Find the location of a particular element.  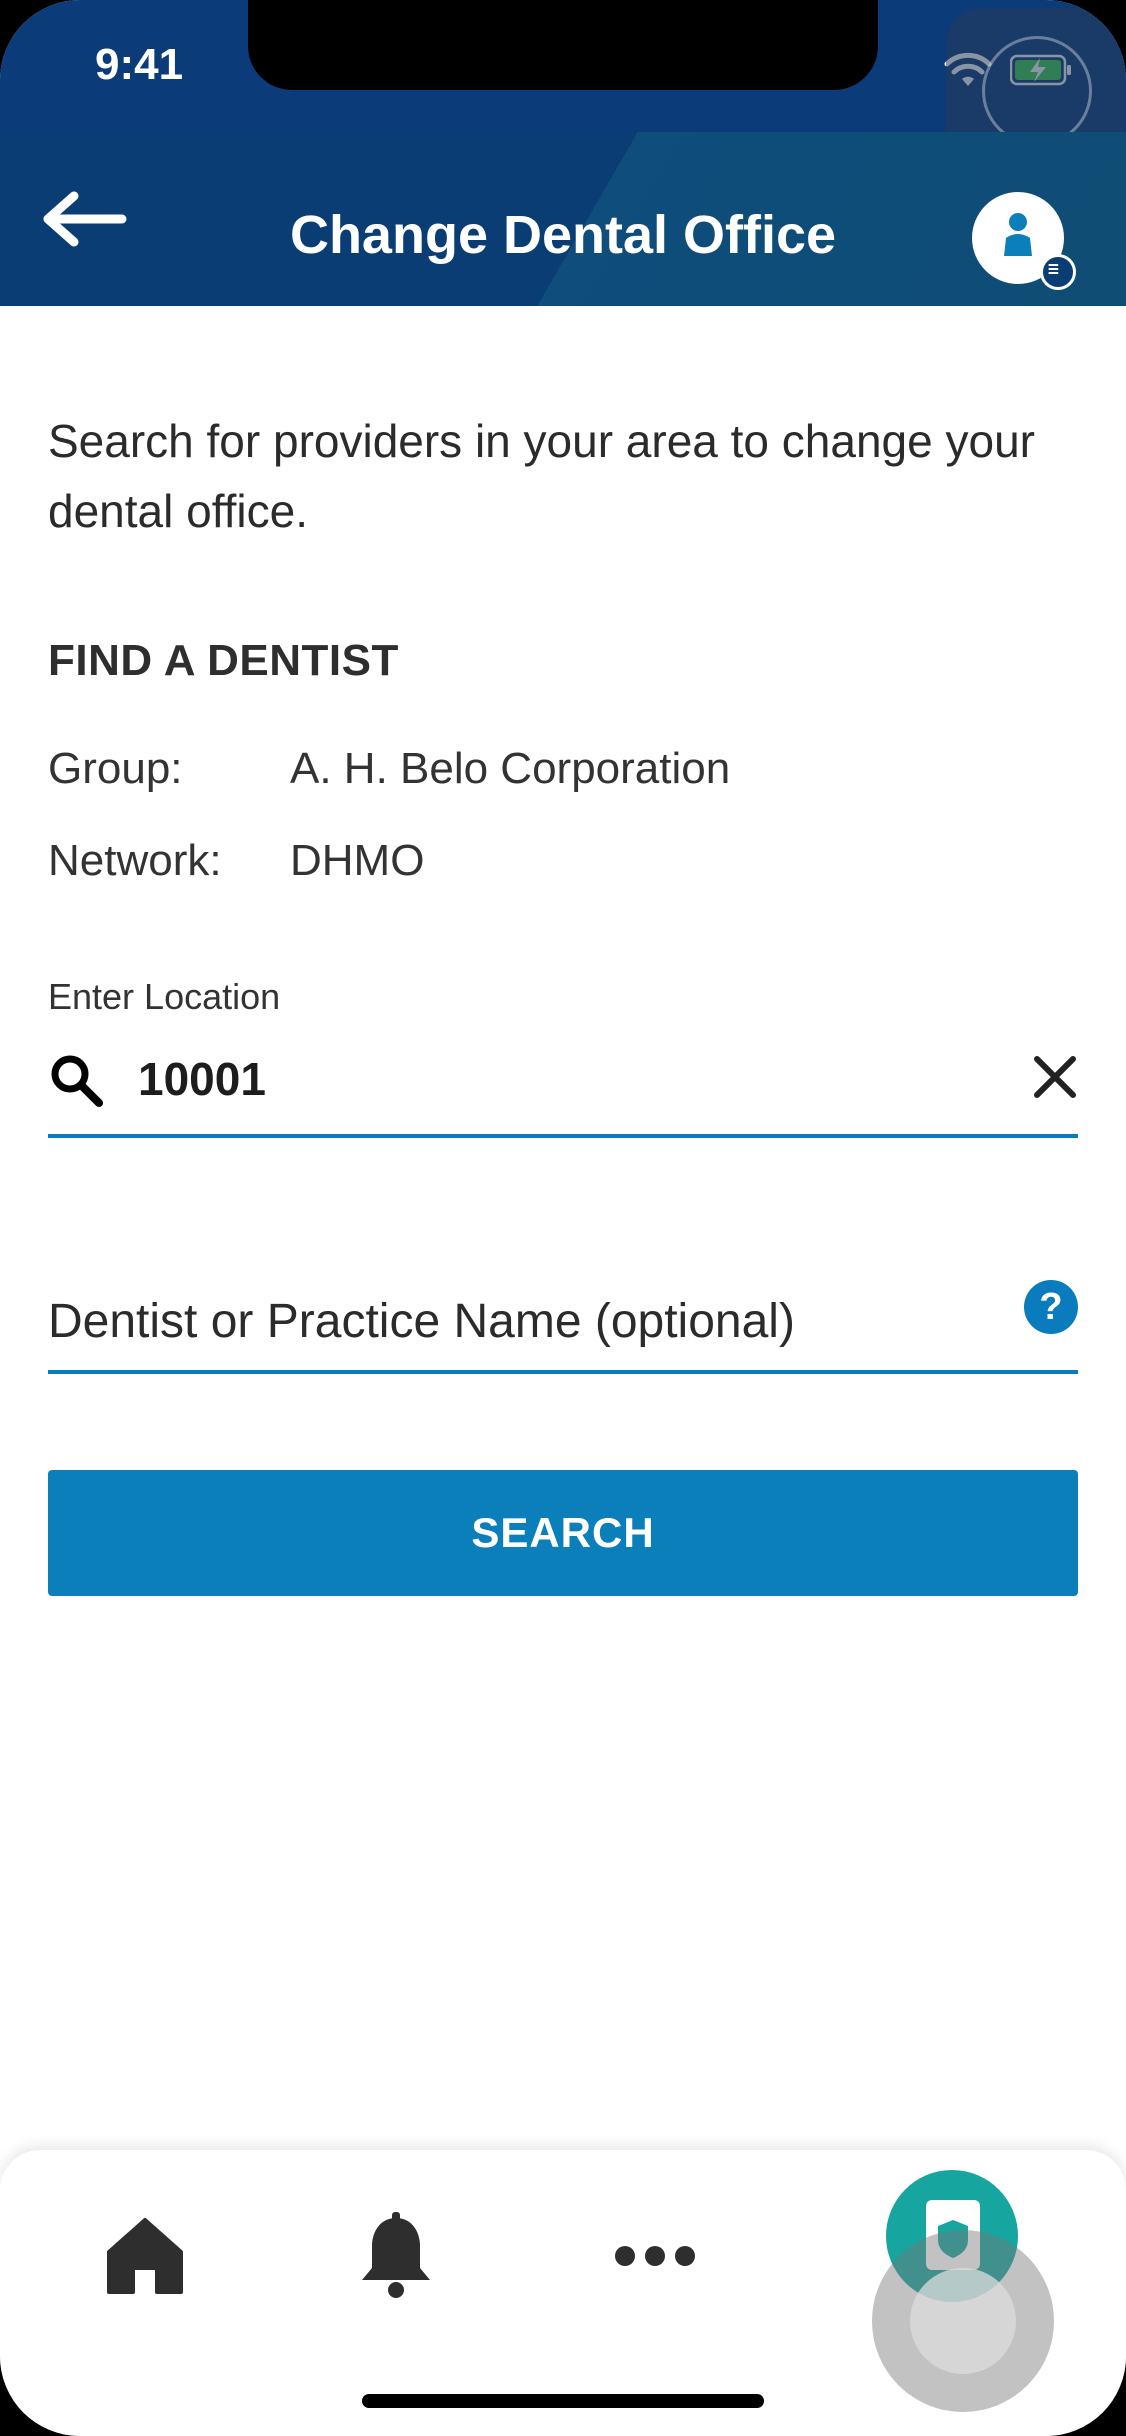

notch is located at coordinates (563, 45).